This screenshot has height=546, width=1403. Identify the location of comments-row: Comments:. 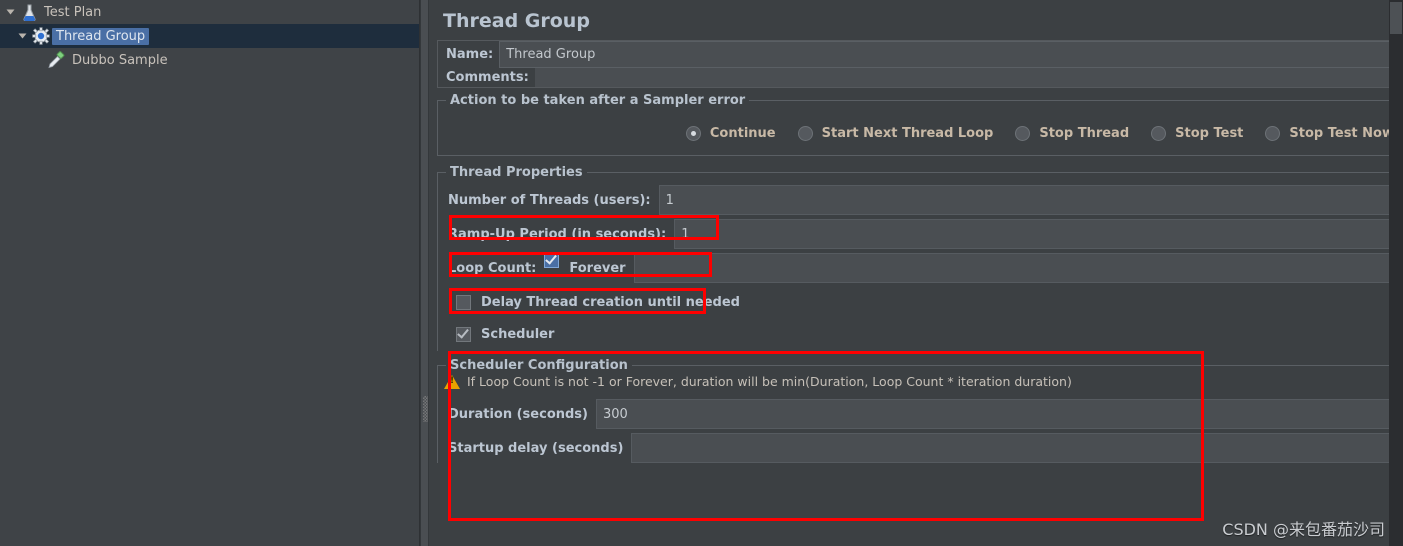
(917, 78).